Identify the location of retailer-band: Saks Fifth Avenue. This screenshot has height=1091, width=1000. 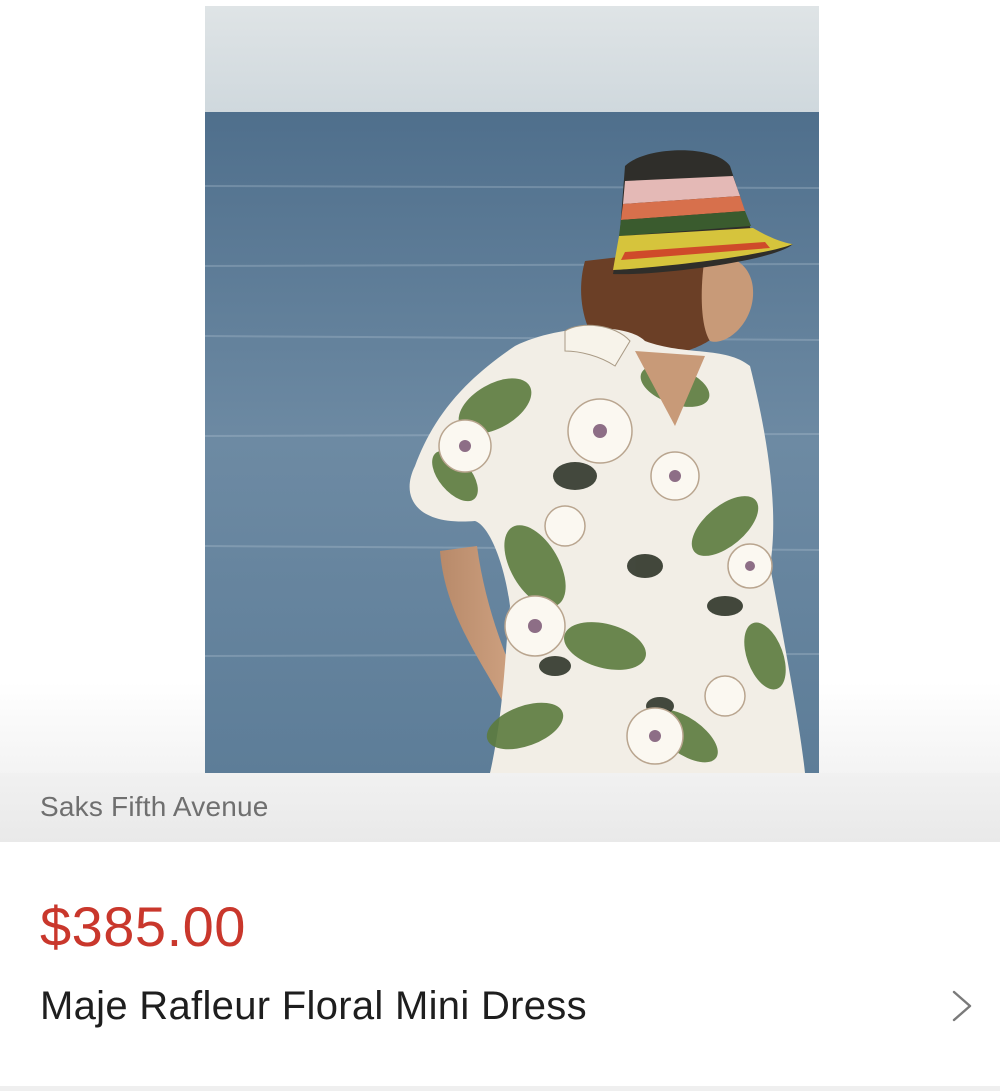
(500, 807).